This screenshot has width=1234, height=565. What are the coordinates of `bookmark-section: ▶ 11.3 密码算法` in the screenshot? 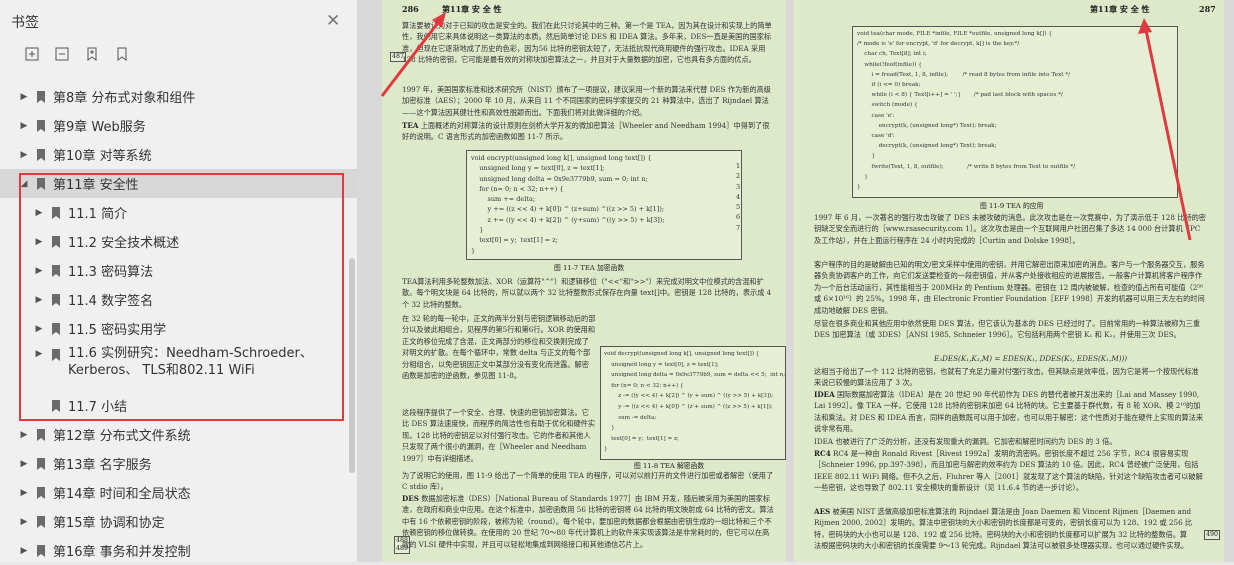 It's located at (178, 270).